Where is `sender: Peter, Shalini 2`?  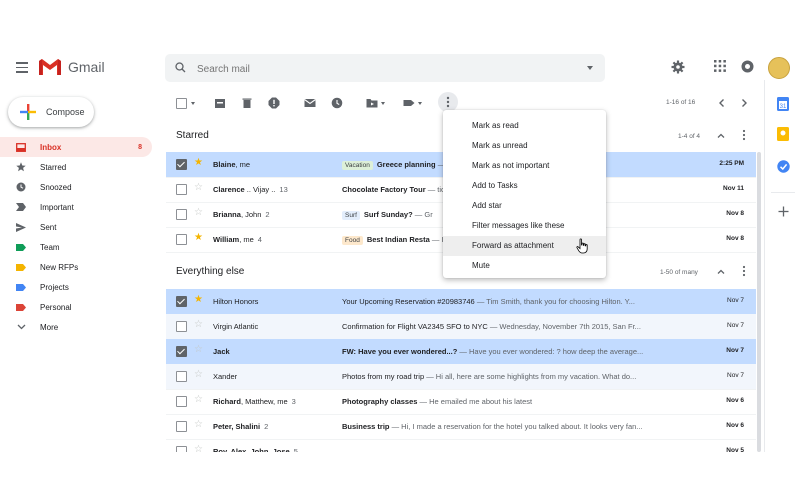 sender: Peter, Shalini 2 is located at coordinates (273, 426).